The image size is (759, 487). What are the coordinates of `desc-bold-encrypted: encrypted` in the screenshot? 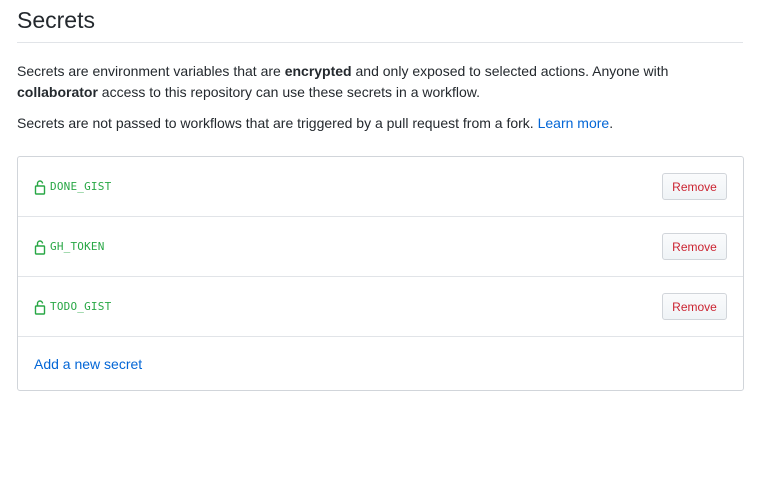 It's located at (318, 71).